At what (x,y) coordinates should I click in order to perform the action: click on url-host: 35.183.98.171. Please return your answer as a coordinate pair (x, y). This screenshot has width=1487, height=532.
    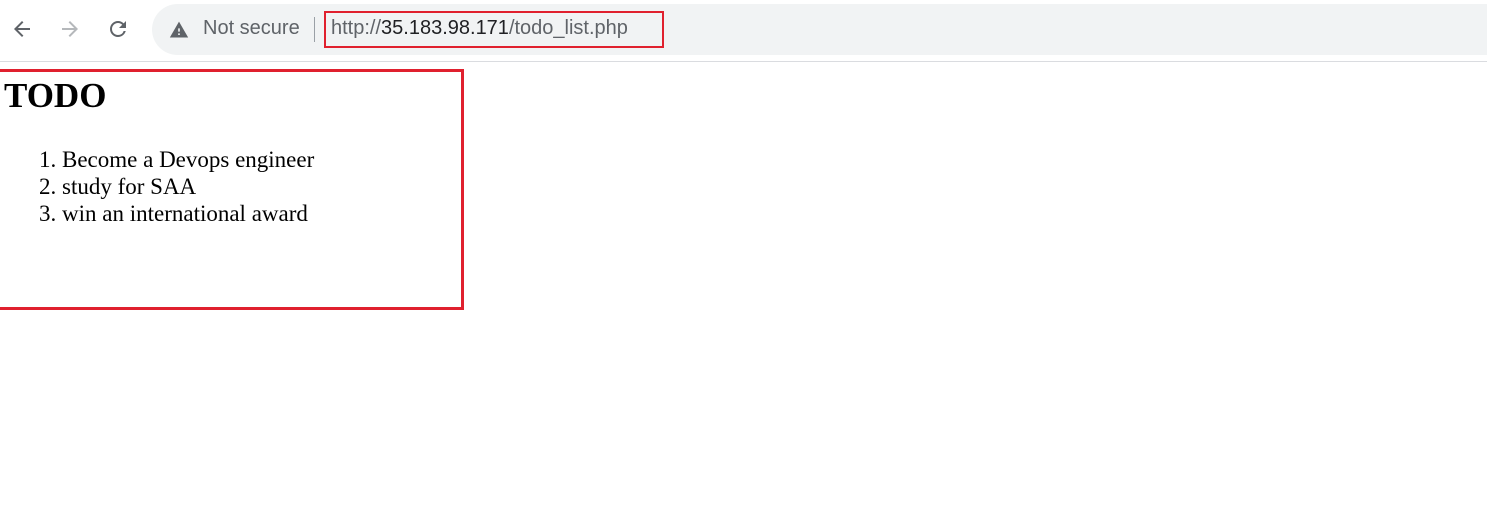
    Looking at the image, I should click on (445, 28).